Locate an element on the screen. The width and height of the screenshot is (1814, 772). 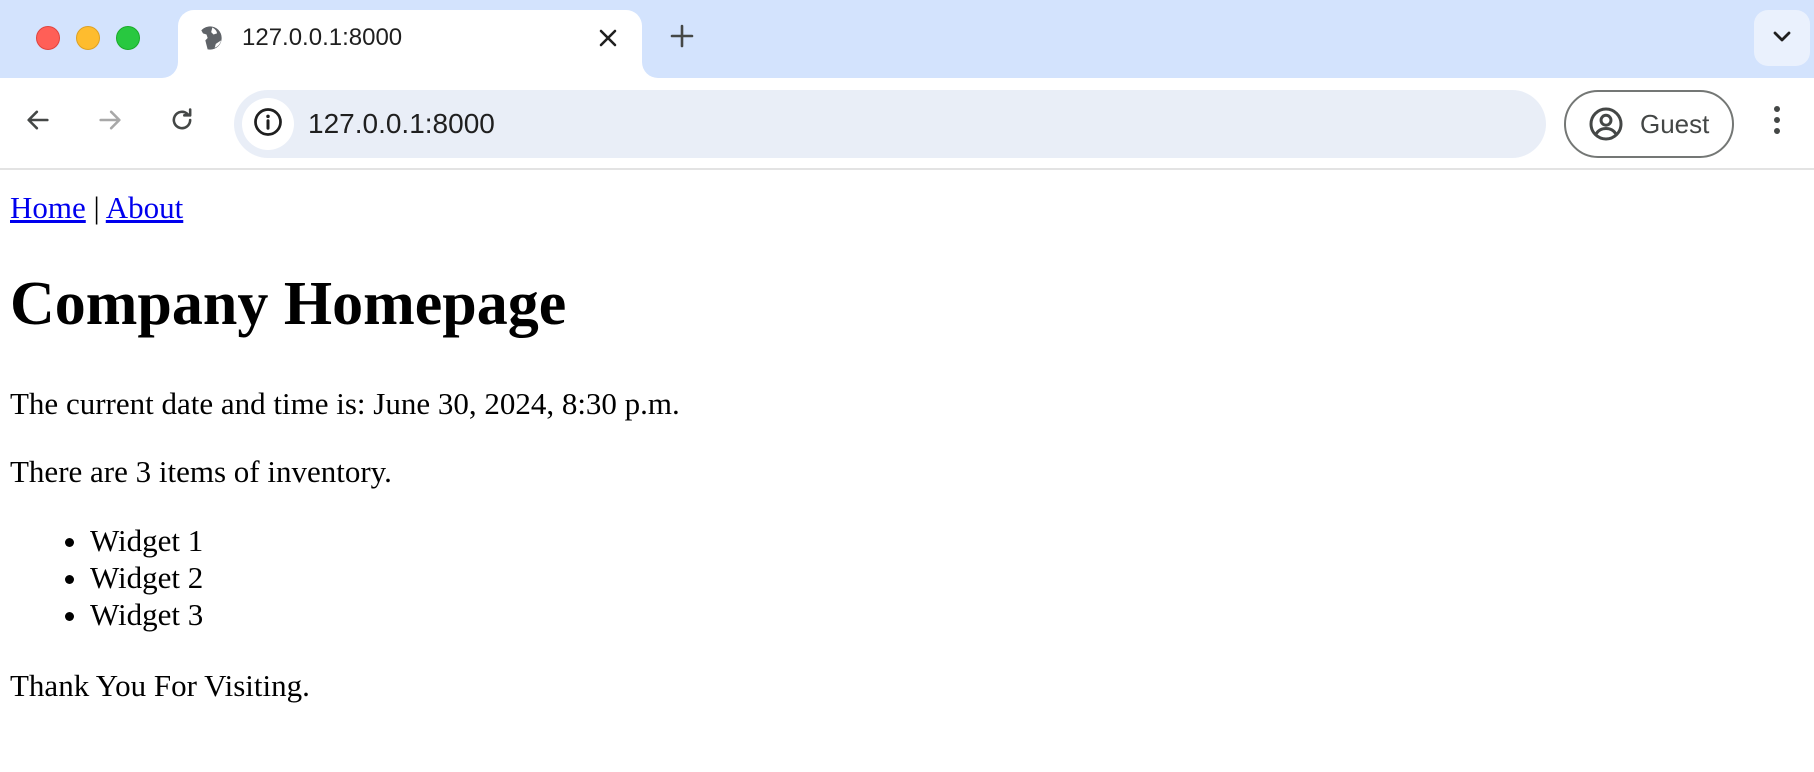
profile-button: Guest is located at coordinates (1649, 124).